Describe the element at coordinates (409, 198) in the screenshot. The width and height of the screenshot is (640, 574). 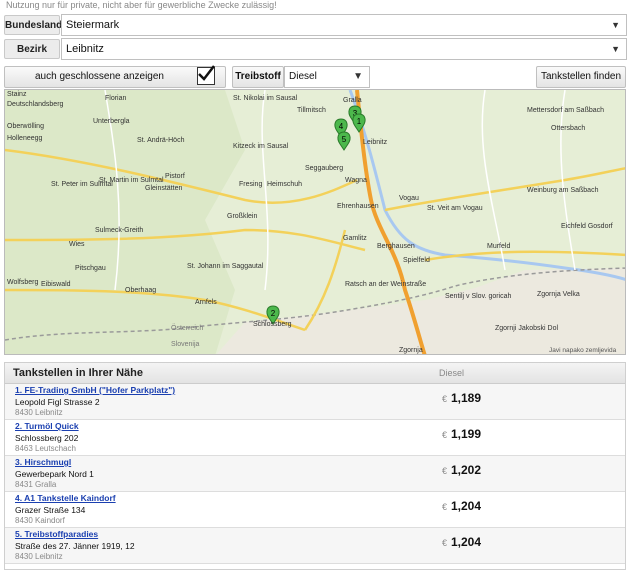
I see `map-label: Vogau` at that location.